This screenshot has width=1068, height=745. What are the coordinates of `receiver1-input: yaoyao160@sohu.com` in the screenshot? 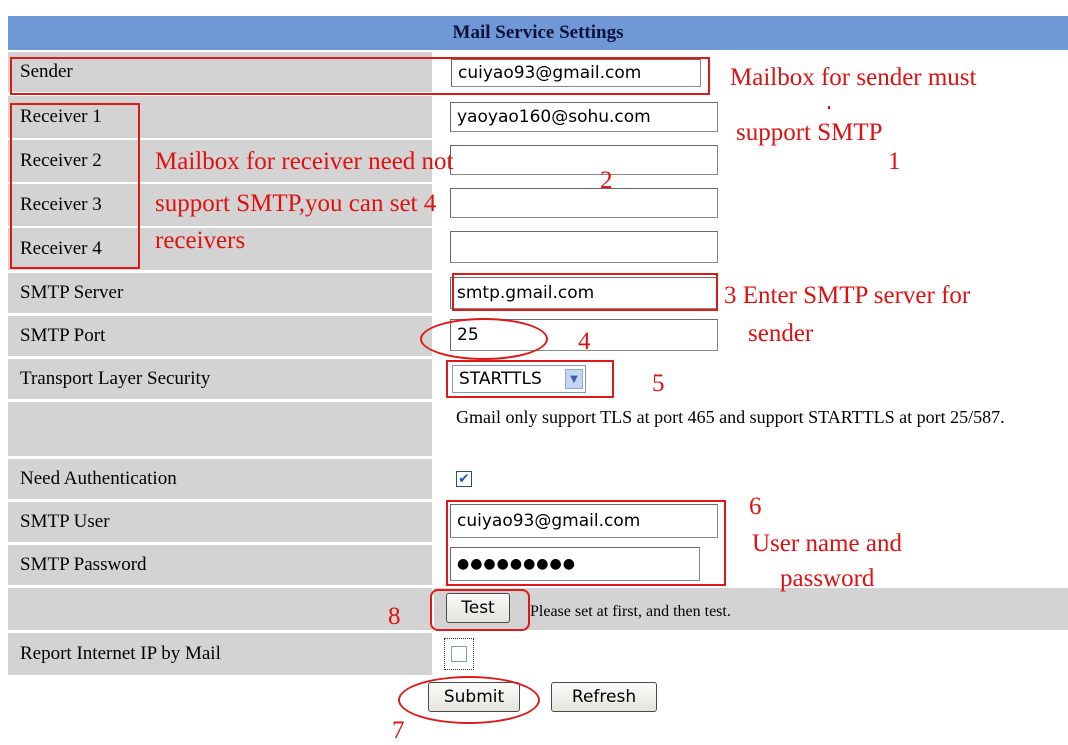 It's located at (584, 117).